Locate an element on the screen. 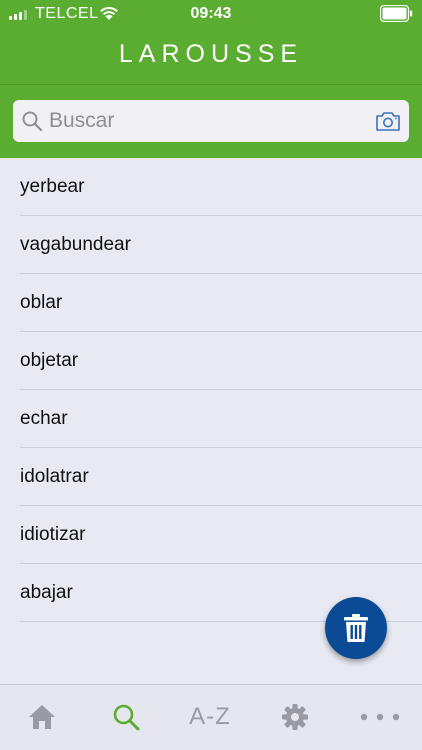 Image resolution: width=422 pixels, height=750 pixels. history-item: vagabundear is located at coordinates (211, 245).